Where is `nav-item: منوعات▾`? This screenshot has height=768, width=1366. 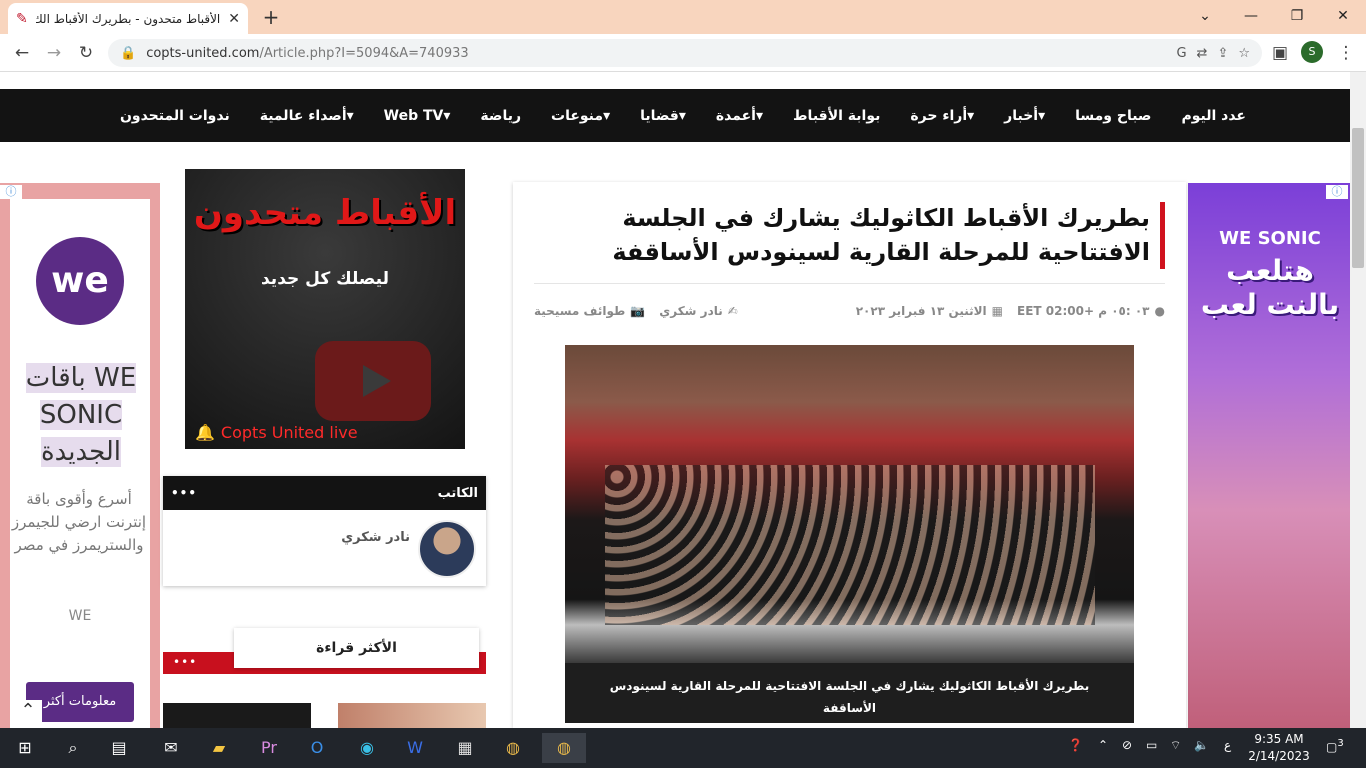
nav-item: منوعات▾ is located at coordinates (580, 116).